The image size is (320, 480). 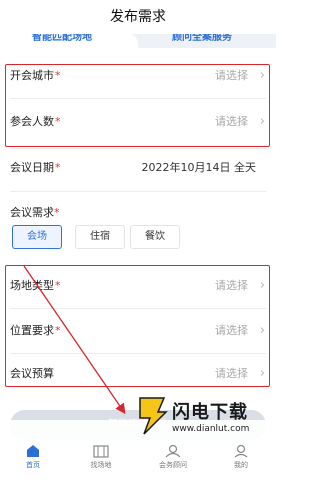 I want to click on tabbar-profile-label: 我的, so click(x=241, y=465).